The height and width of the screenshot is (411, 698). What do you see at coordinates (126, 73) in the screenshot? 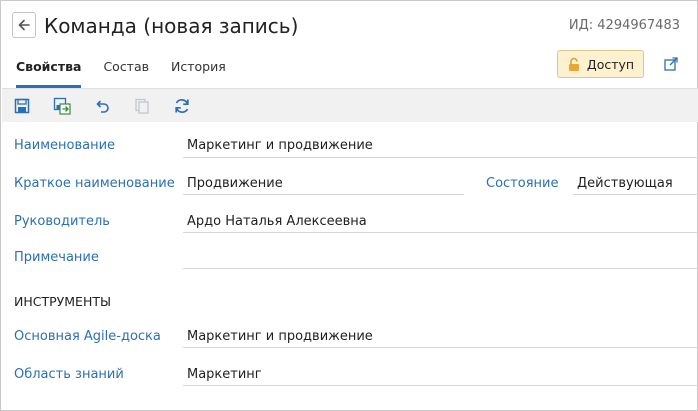
I see `tab-members: Состав` at bounding box center [126, 73].